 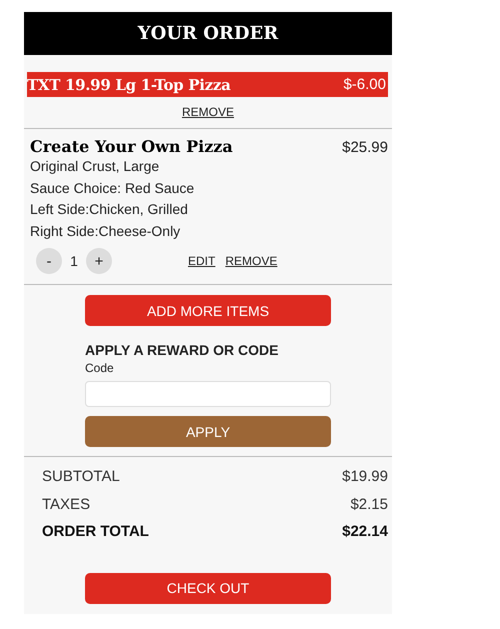 What do you see at coordinates (49, 261) in the screenshot?
I see `decrease-button: -` at bounding box center [49, 261].